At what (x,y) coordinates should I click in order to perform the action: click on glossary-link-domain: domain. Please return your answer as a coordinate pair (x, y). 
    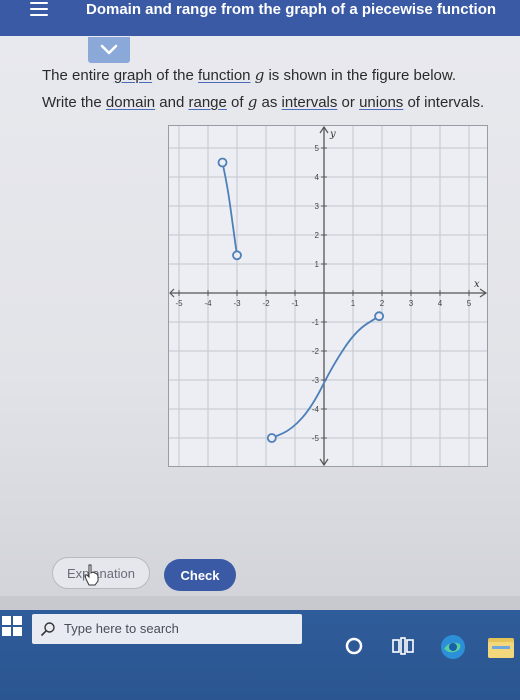
    Looking at the image, I should click on (130, 102).